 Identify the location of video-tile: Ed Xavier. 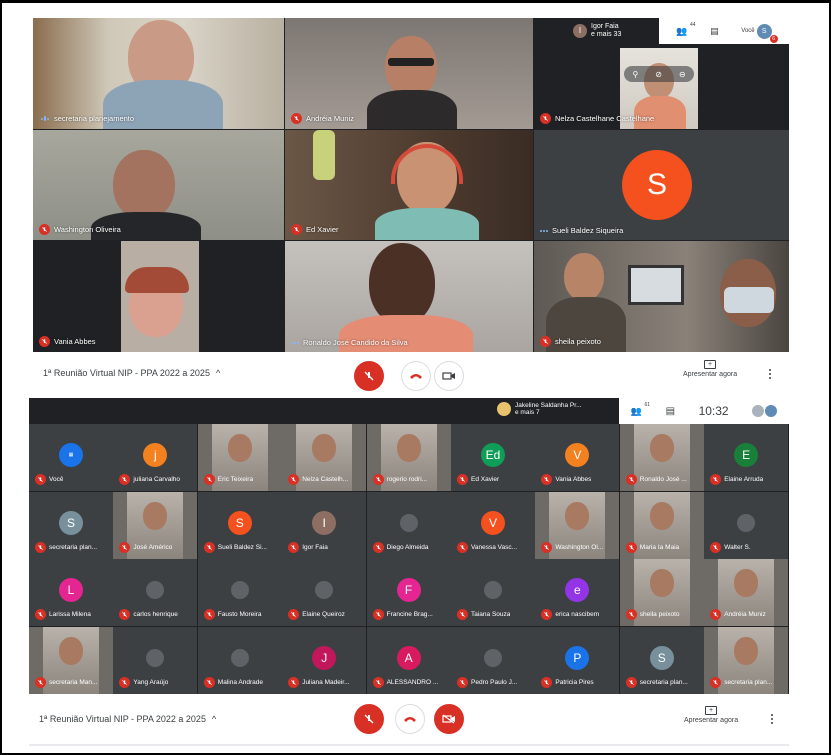
(409, 185).